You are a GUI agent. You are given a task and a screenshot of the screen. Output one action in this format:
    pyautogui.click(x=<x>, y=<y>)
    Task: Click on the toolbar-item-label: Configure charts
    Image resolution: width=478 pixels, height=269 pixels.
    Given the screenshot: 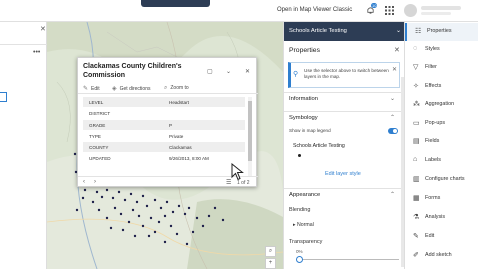 What is the action you would take?
    pyautogui.click(x=445, y=179)
    